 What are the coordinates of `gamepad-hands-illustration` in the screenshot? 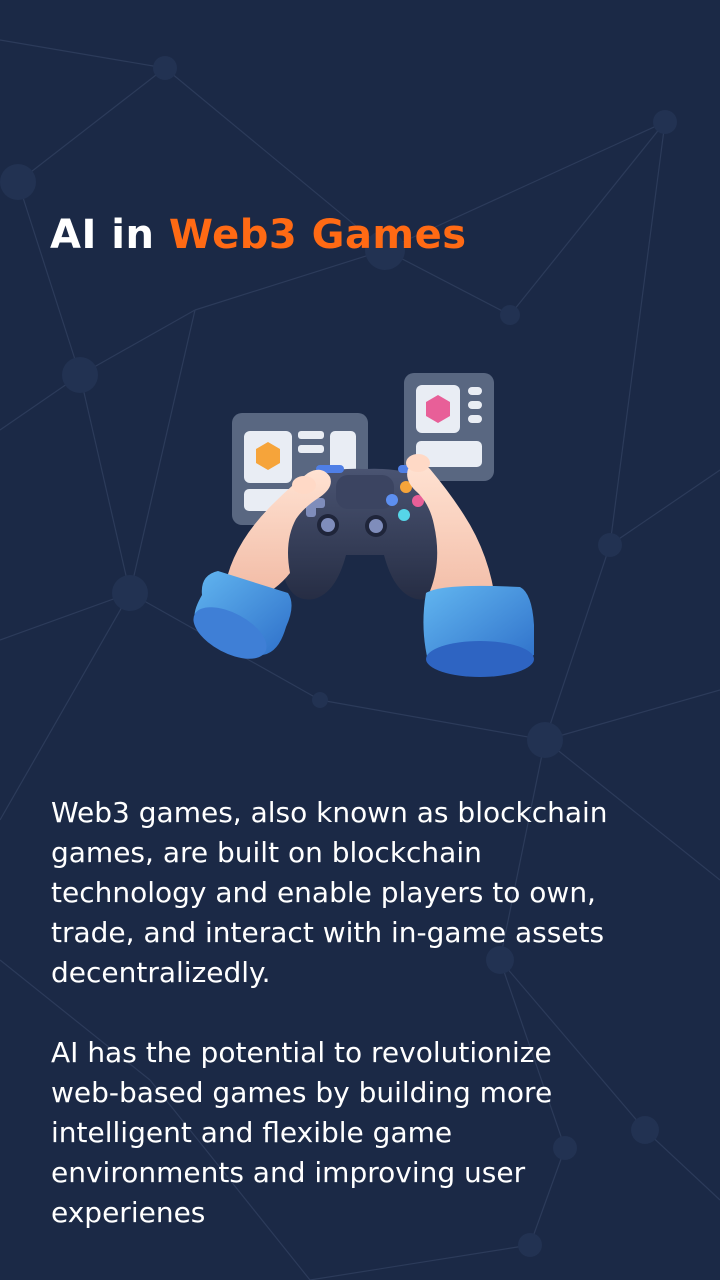 It's located at (363, 525).